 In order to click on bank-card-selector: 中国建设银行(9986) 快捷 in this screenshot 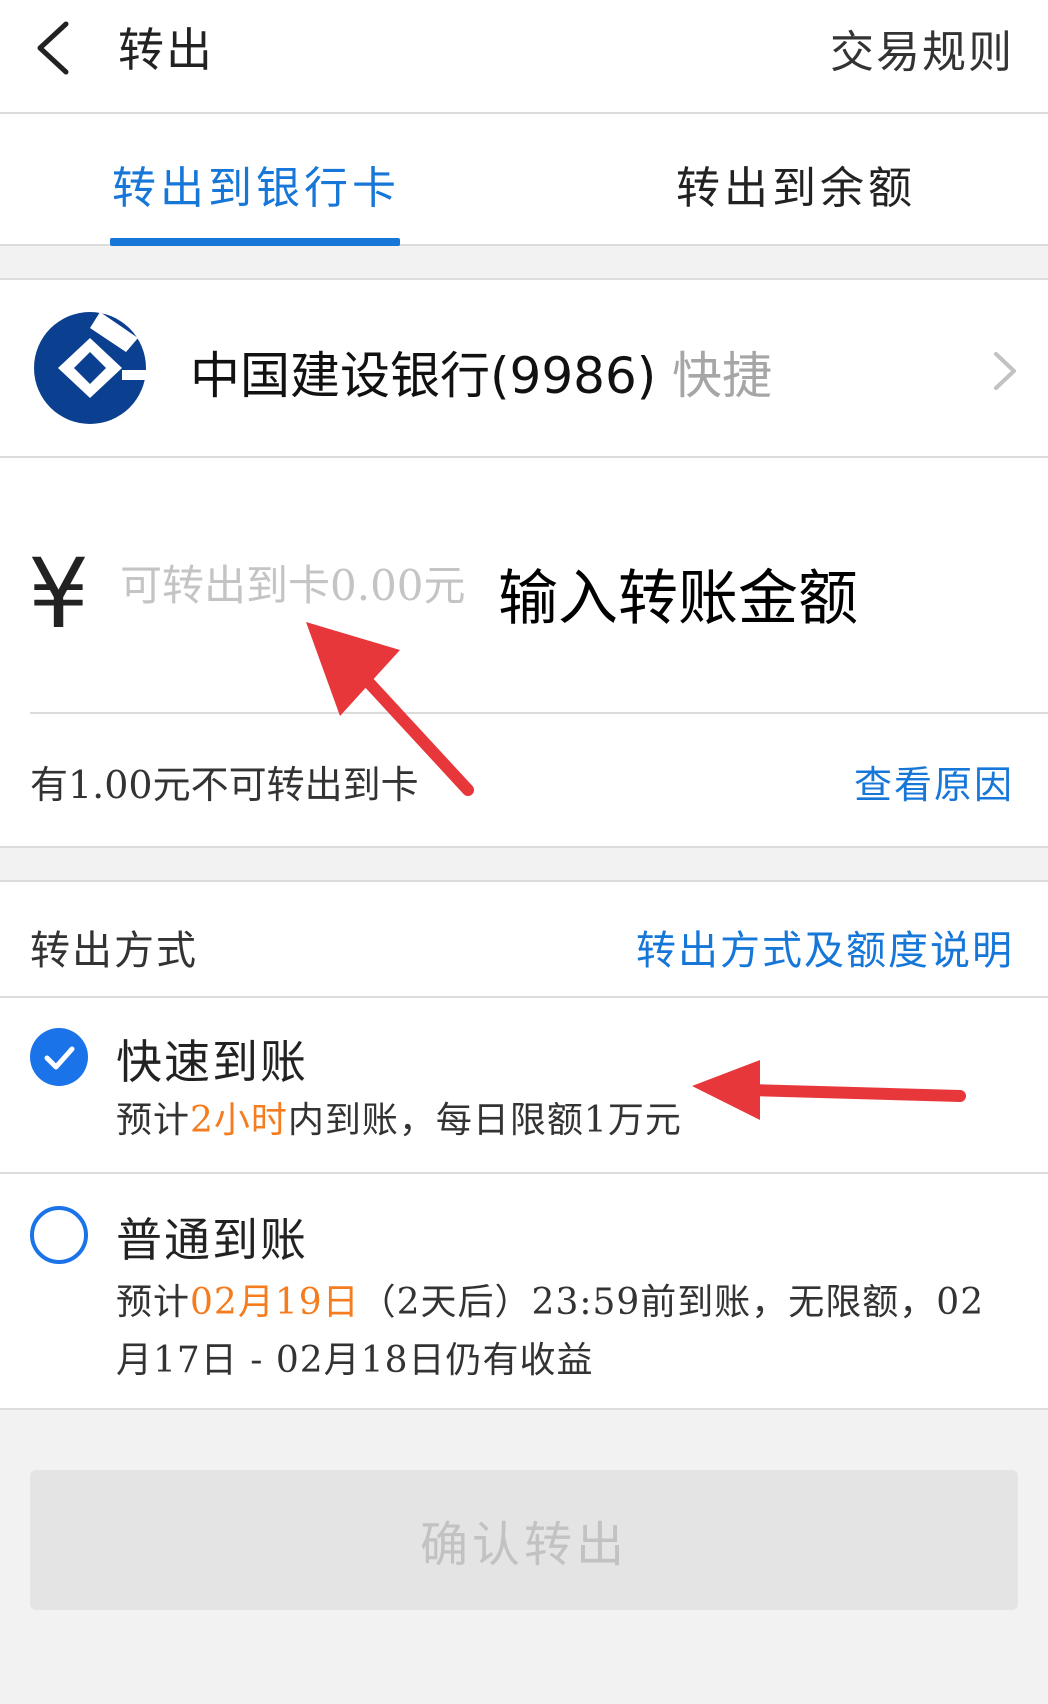, I will do `click(524, 368)`.